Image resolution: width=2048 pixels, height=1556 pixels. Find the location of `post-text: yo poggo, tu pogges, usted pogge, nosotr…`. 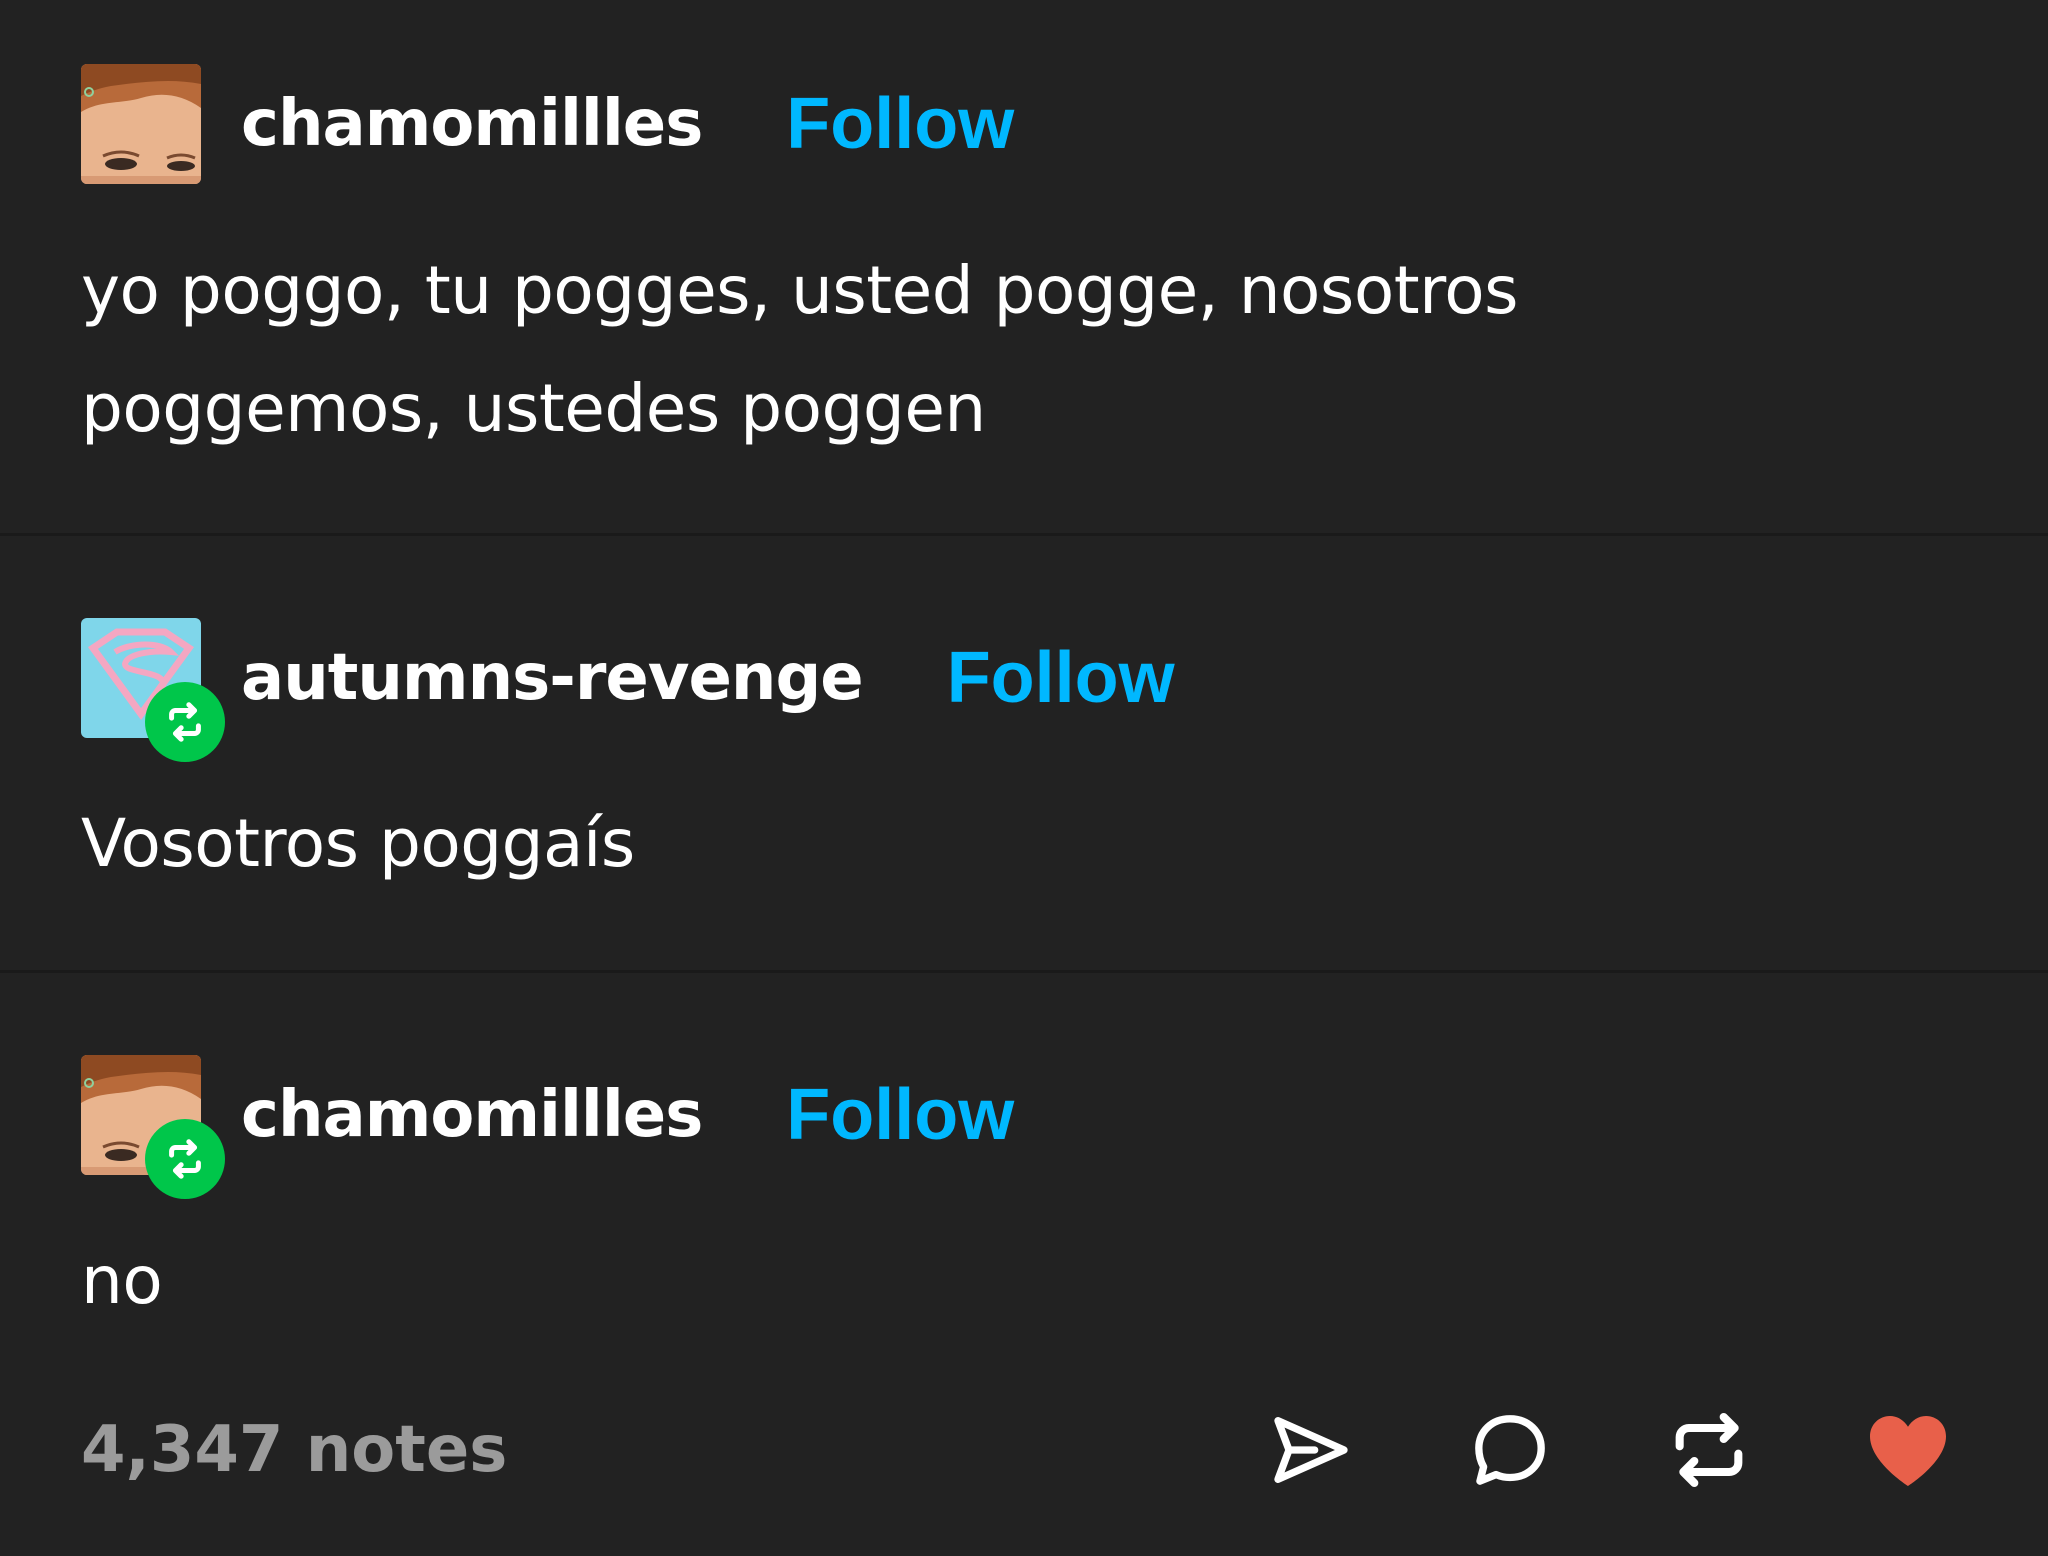

post-text: yo poggo, tu pogges, usted pogge, nosotr… is located at coordinates (800, 349).